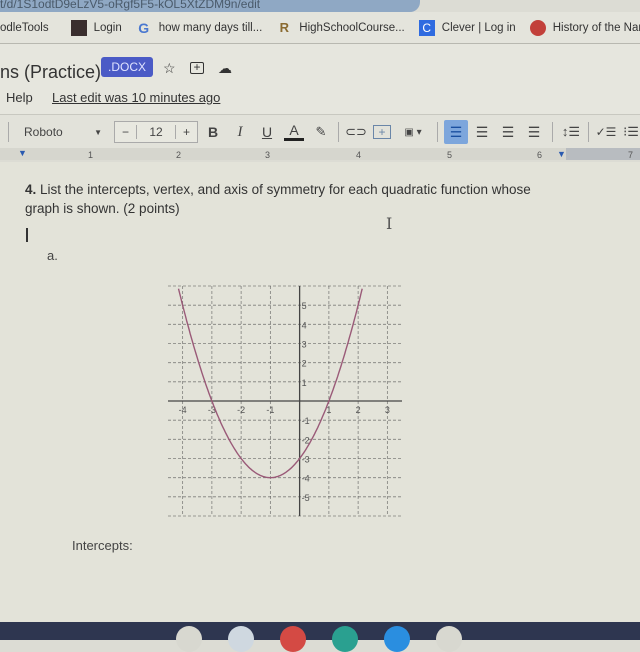  I want to click on font-size-input: 12, so click(156, 132).